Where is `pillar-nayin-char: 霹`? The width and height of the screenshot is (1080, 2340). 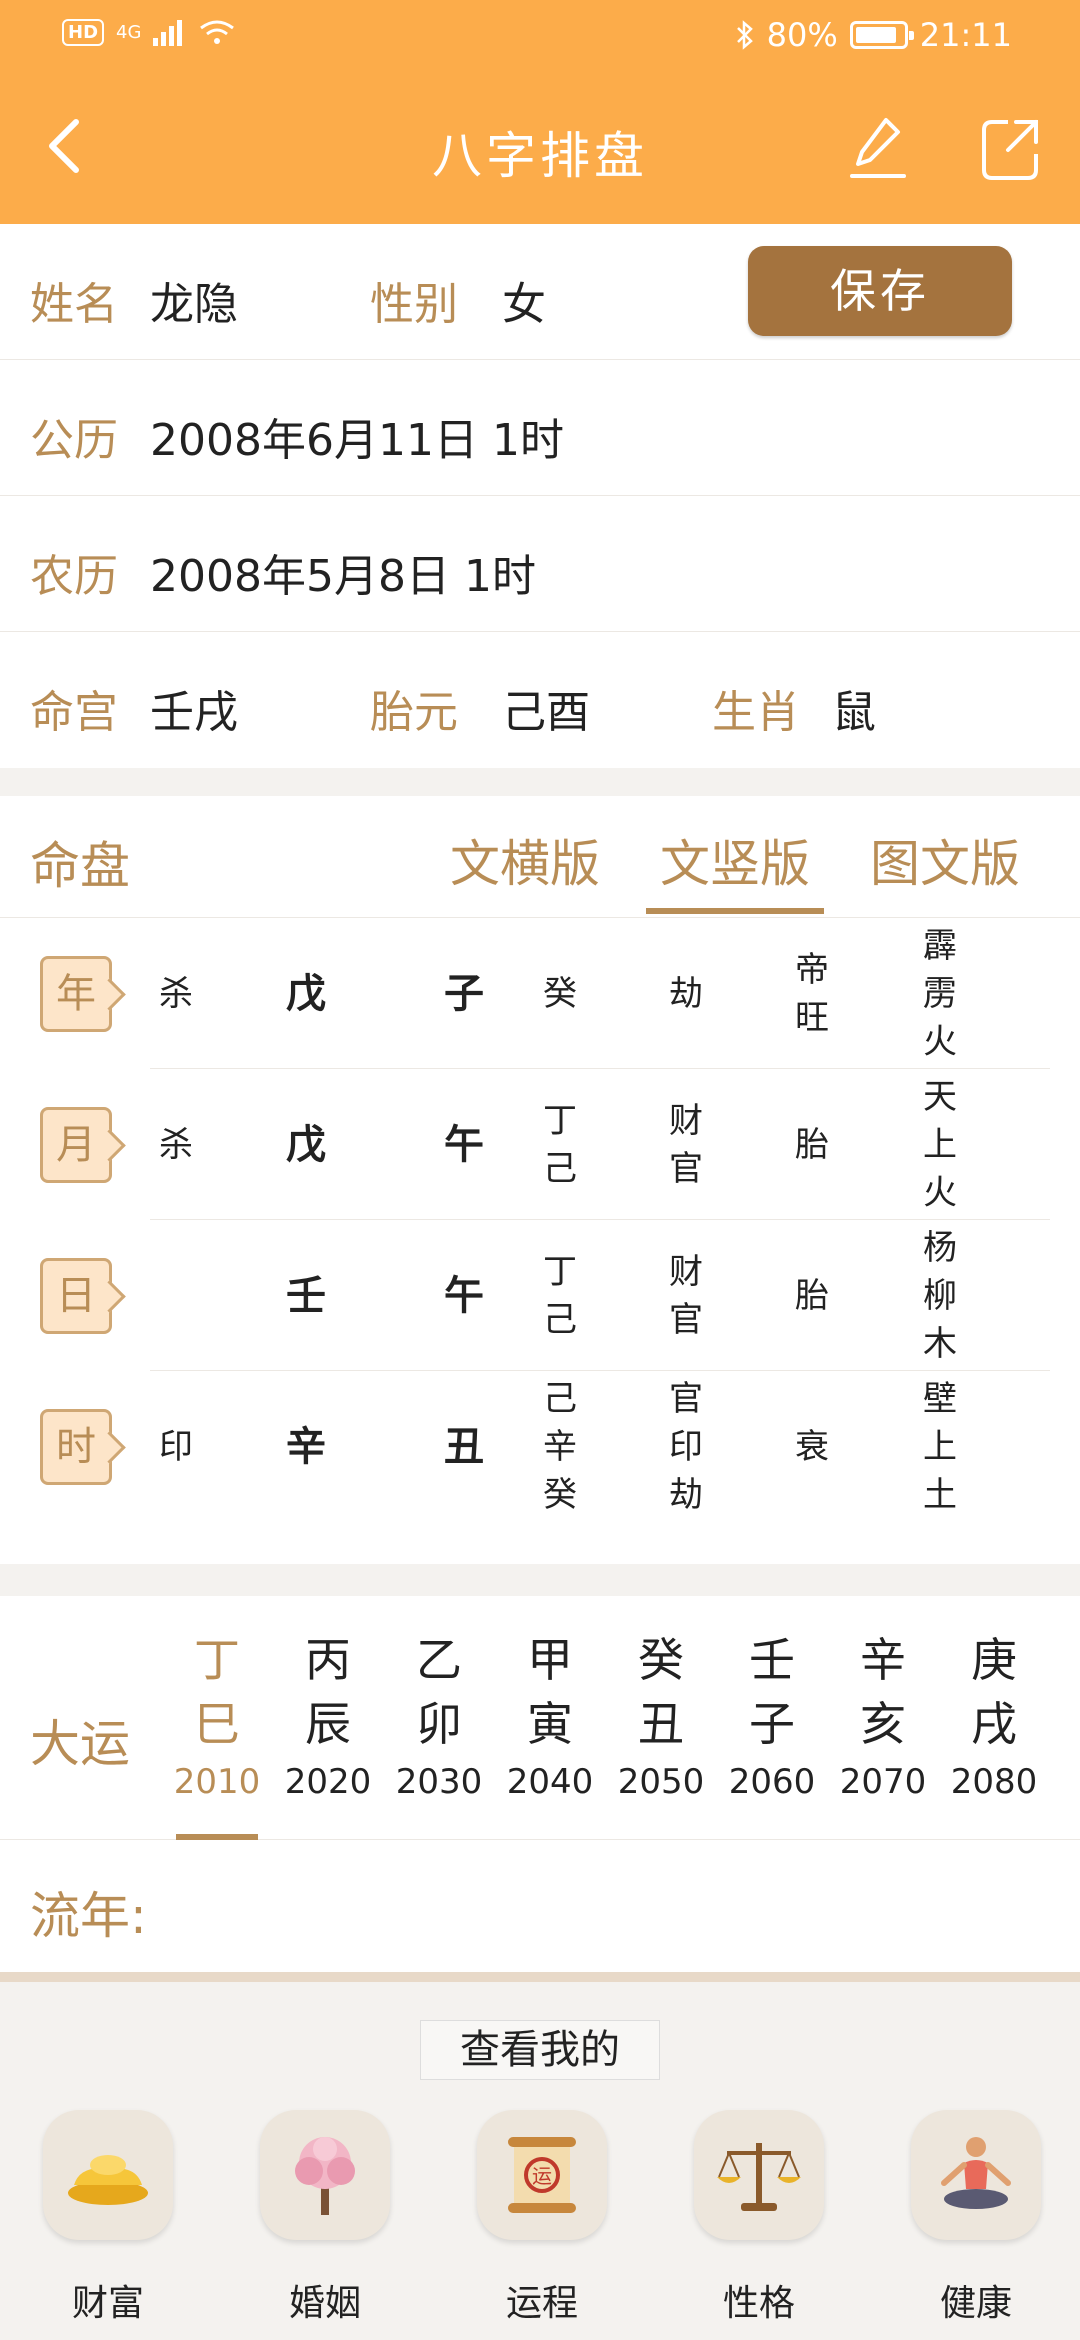
pillar-nayin-char: 霹 is located at coordinates (940, 945).